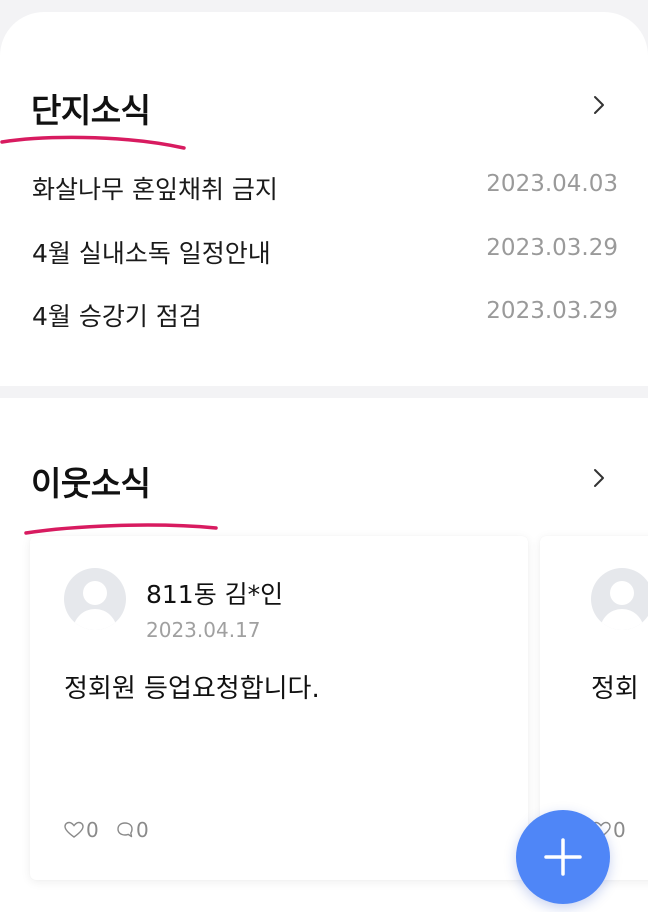 Image resolution: width=648 pixels, height=912 pixels. I want to click on comment-count: 0, so click(132, 830).